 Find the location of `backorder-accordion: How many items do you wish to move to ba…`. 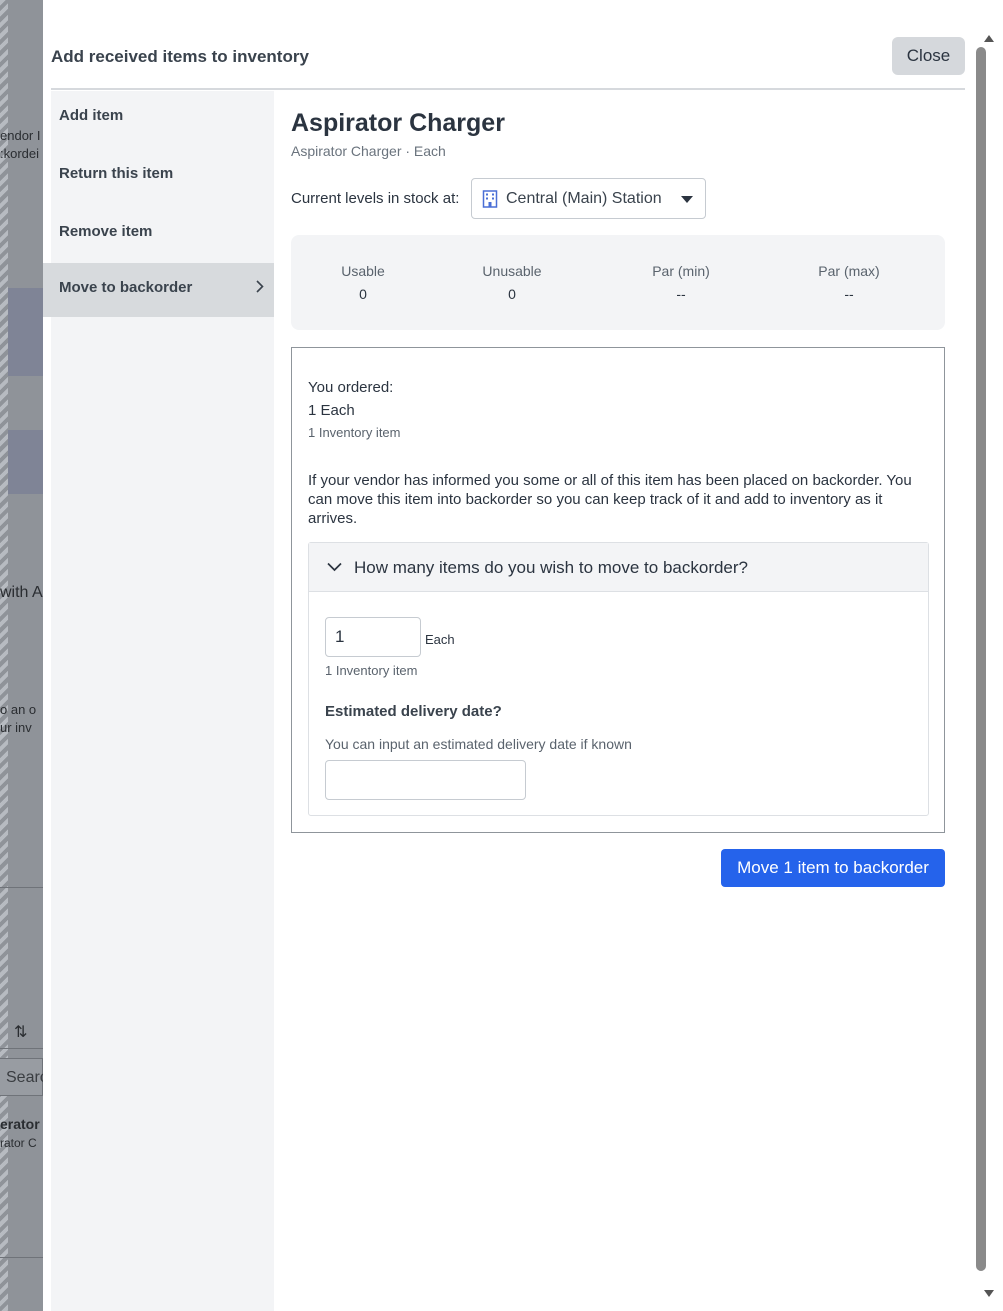

backorder-accordion: How many items do you wish to move to ba… is located at coordinates (618, 679).